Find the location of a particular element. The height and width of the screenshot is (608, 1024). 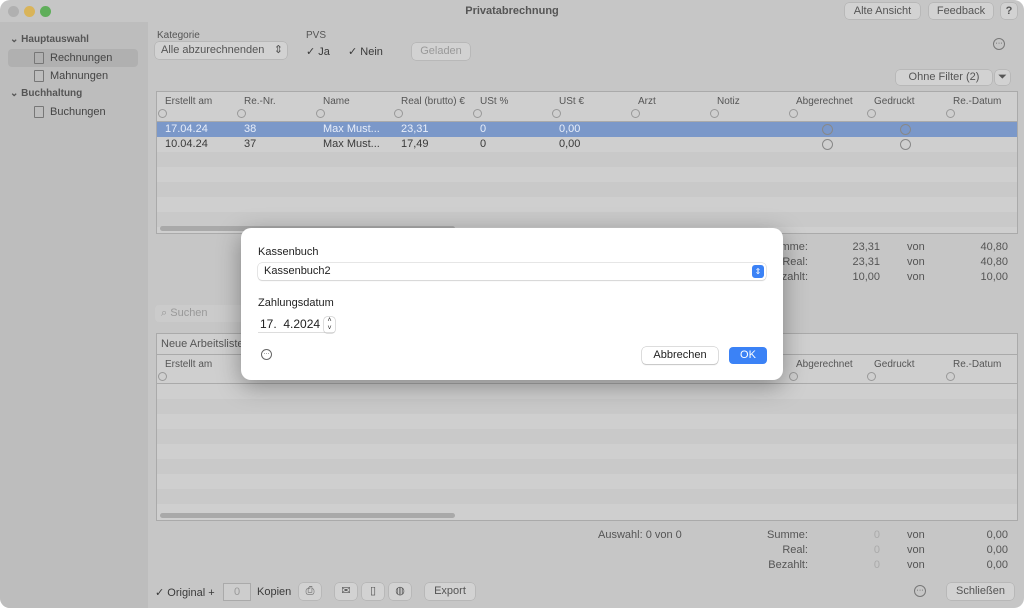

geladen-button: Geladen is located at coordinates (441, 51).